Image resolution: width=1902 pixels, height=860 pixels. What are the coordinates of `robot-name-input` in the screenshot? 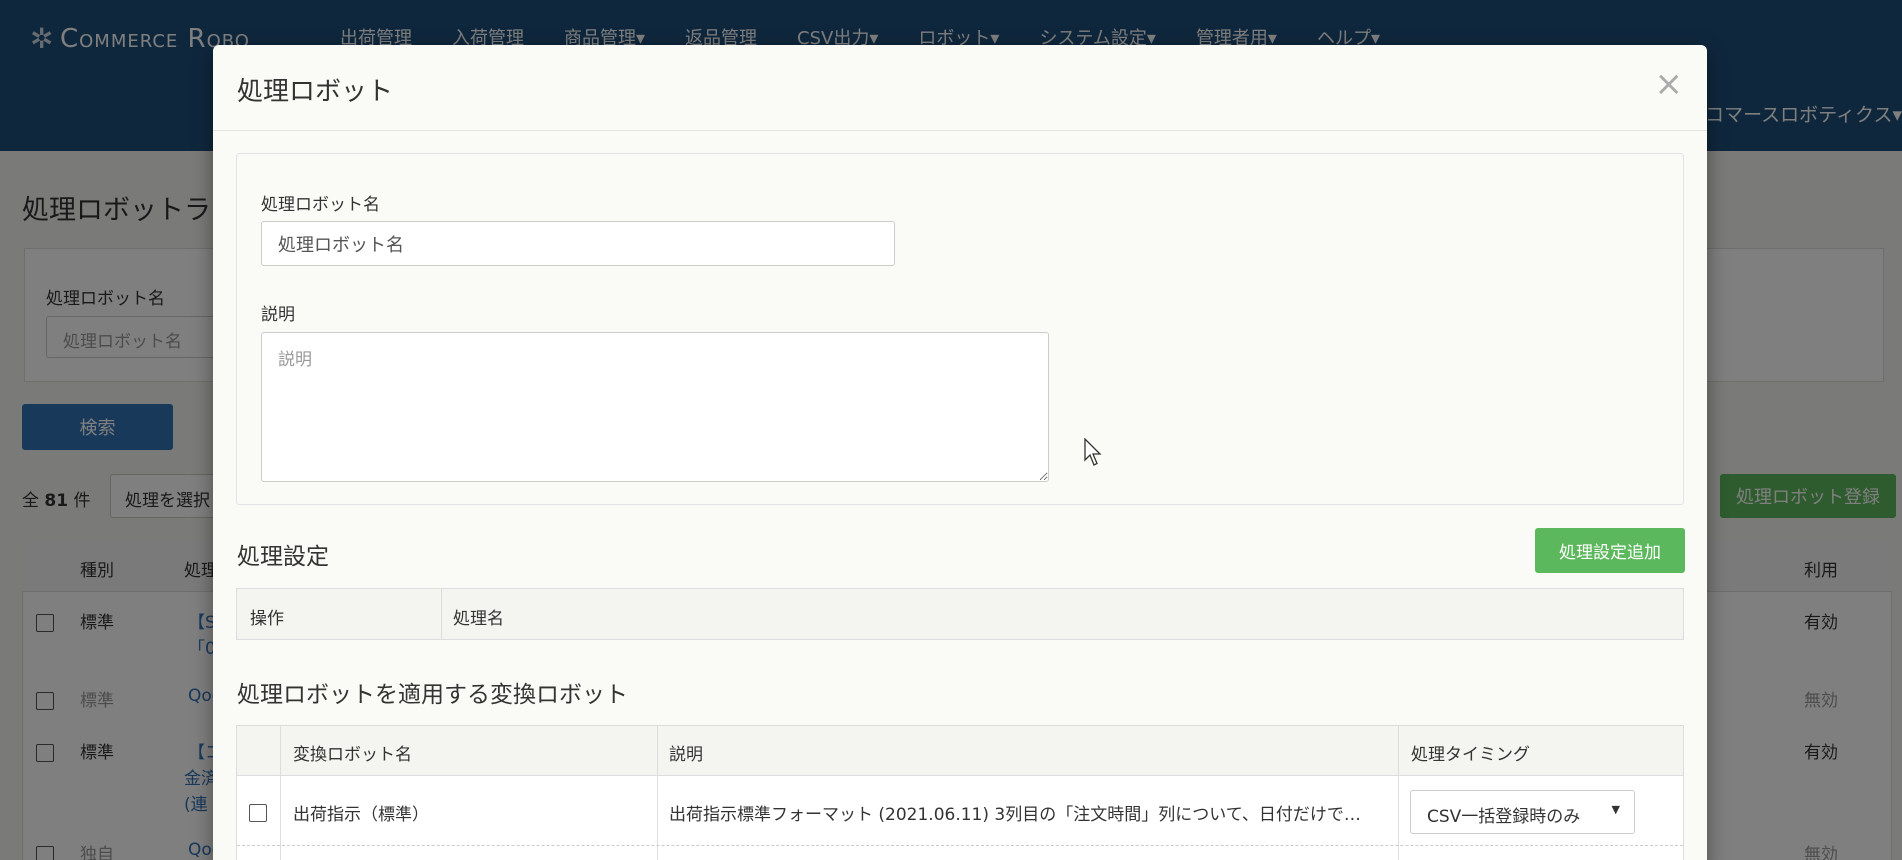 It's located at (578, 243).